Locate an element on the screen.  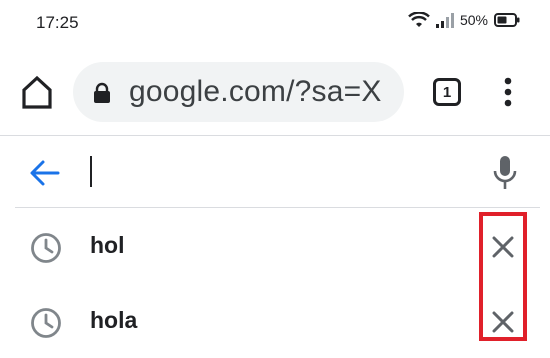
home-button is located at coordinates (37, 92).